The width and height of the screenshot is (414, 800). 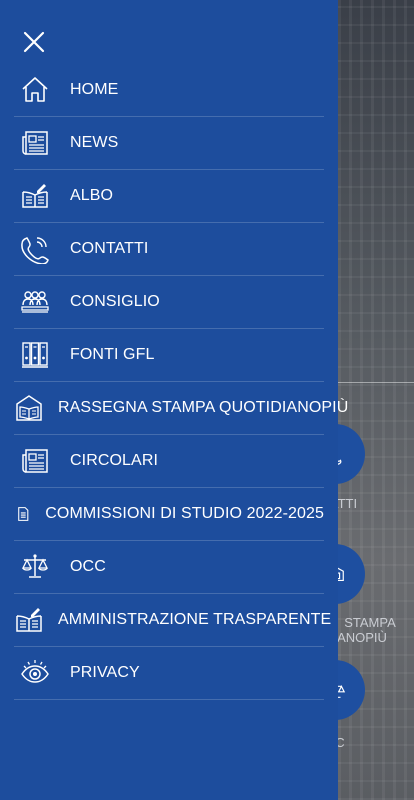 What do you see at coordinates (169, 249) in the screenshot?
I see `menu-item-contatti: CONTATTI` at bounding box center [169, 249].